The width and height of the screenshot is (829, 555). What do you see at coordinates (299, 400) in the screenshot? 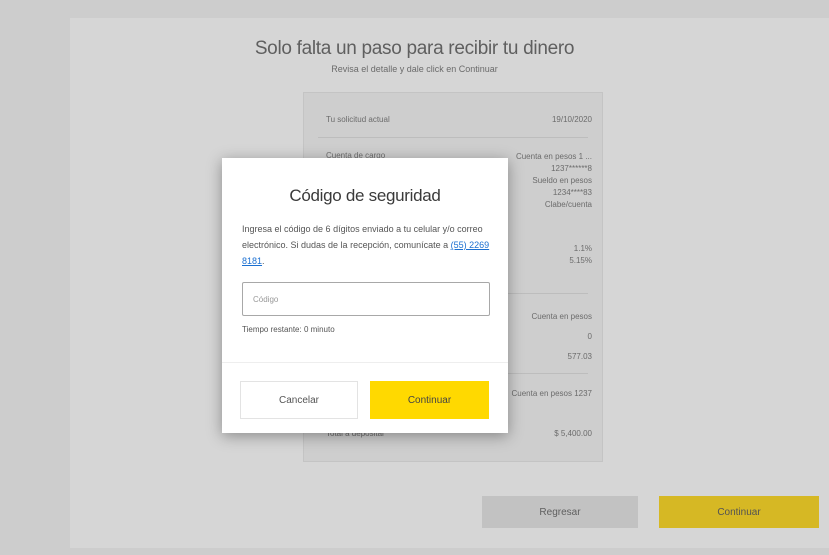
I see `cancel-button: Cancelar` at bounding box center [299, 400].